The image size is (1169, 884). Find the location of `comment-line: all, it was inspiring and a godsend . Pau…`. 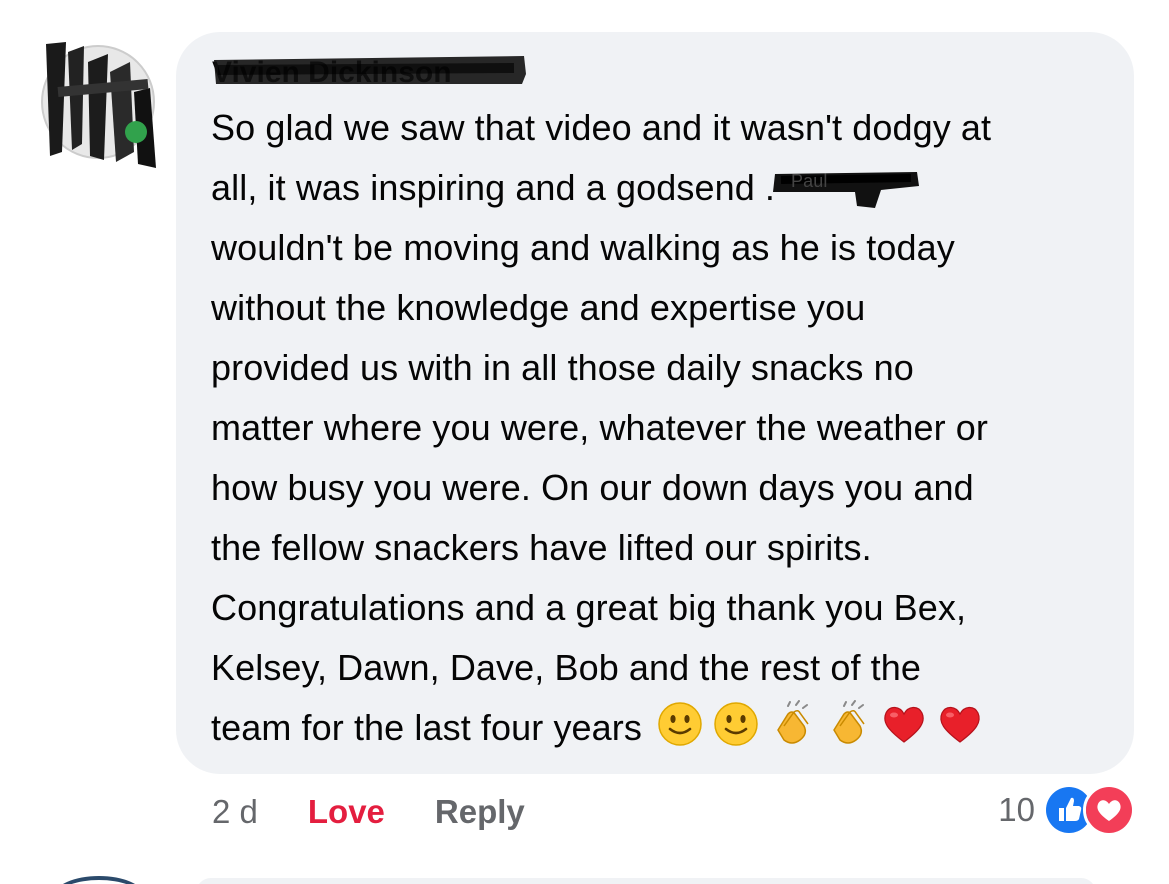

comment-line: all, it was inspiring and a godsend . Pau… is located at coordinates (663, 188).